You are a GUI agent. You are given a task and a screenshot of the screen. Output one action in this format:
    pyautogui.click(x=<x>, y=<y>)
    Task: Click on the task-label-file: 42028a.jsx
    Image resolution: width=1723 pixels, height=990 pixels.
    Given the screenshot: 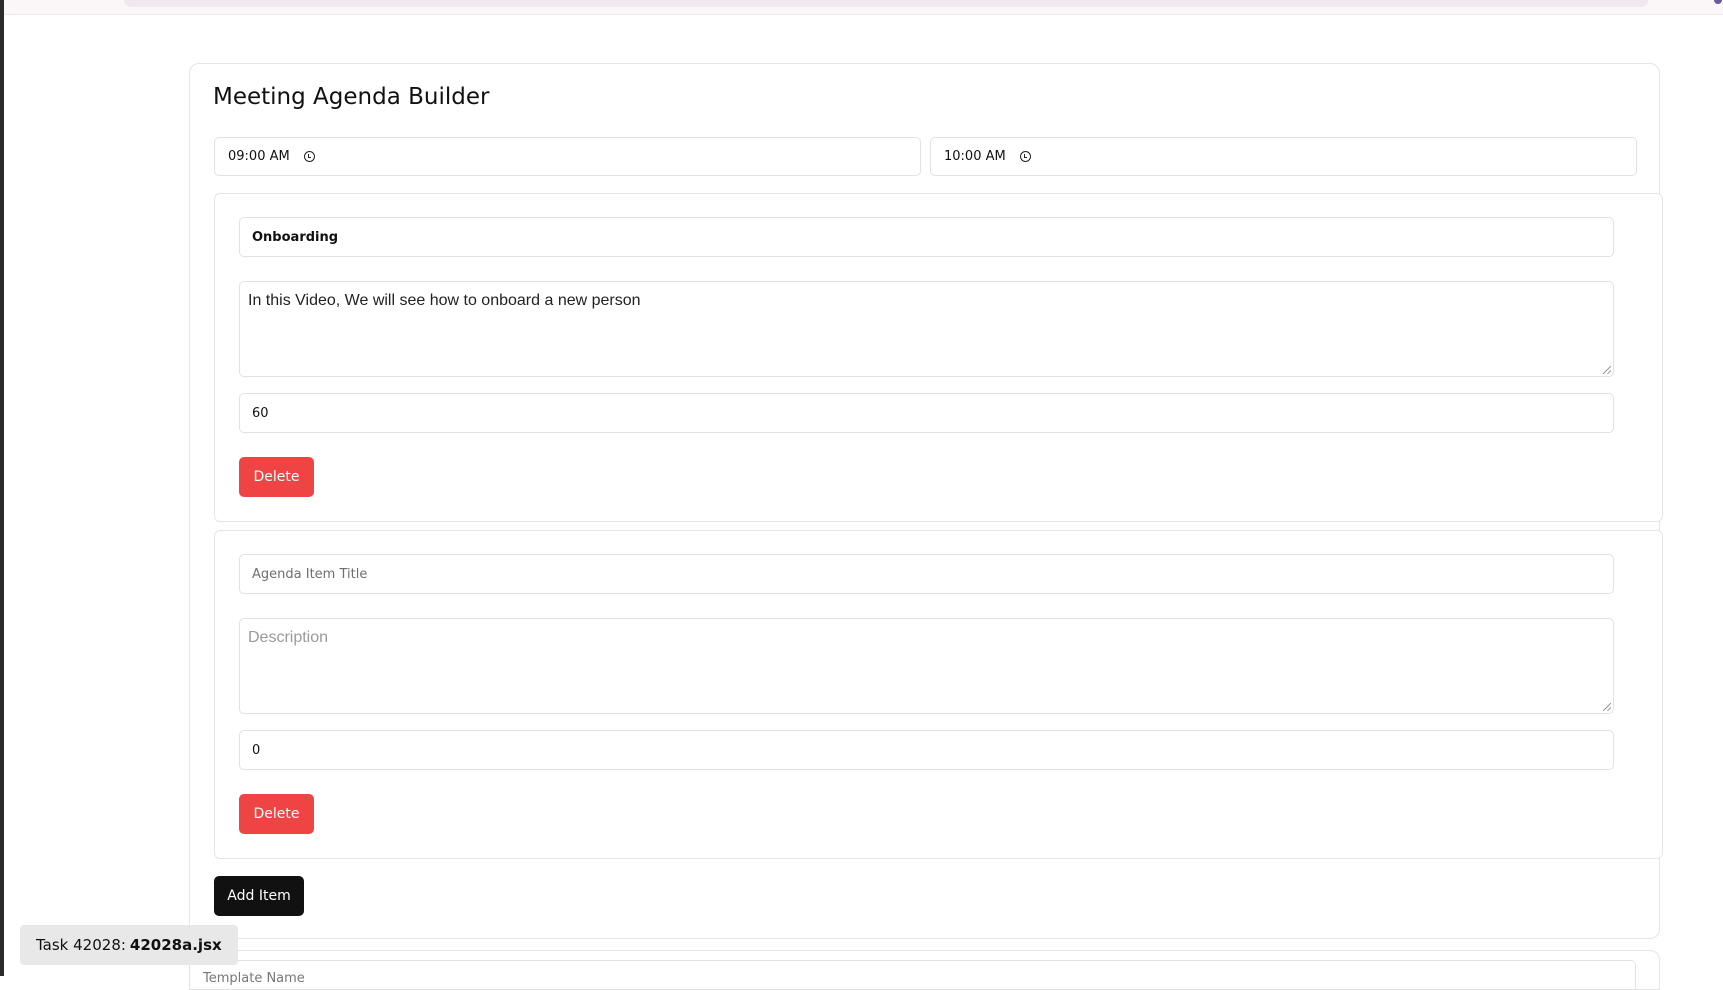 What is the action you would take?
    pyautogui.click(x=175, y=945)
    